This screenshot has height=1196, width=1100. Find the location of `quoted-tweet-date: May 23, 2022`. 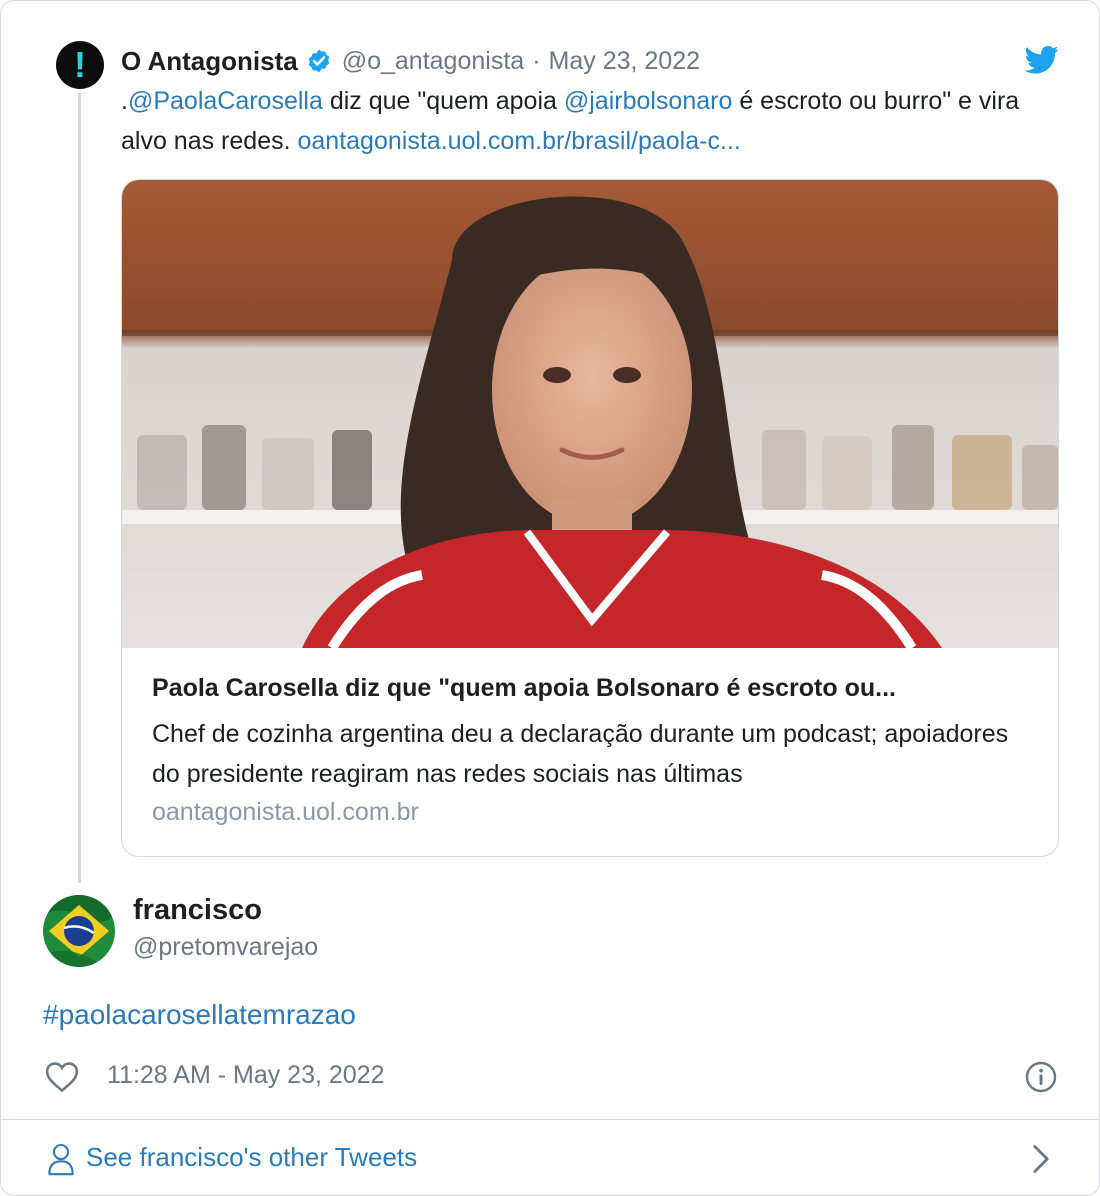

quoted-tweet-date: May 23, 2022 is located at coordinates (625, 61).